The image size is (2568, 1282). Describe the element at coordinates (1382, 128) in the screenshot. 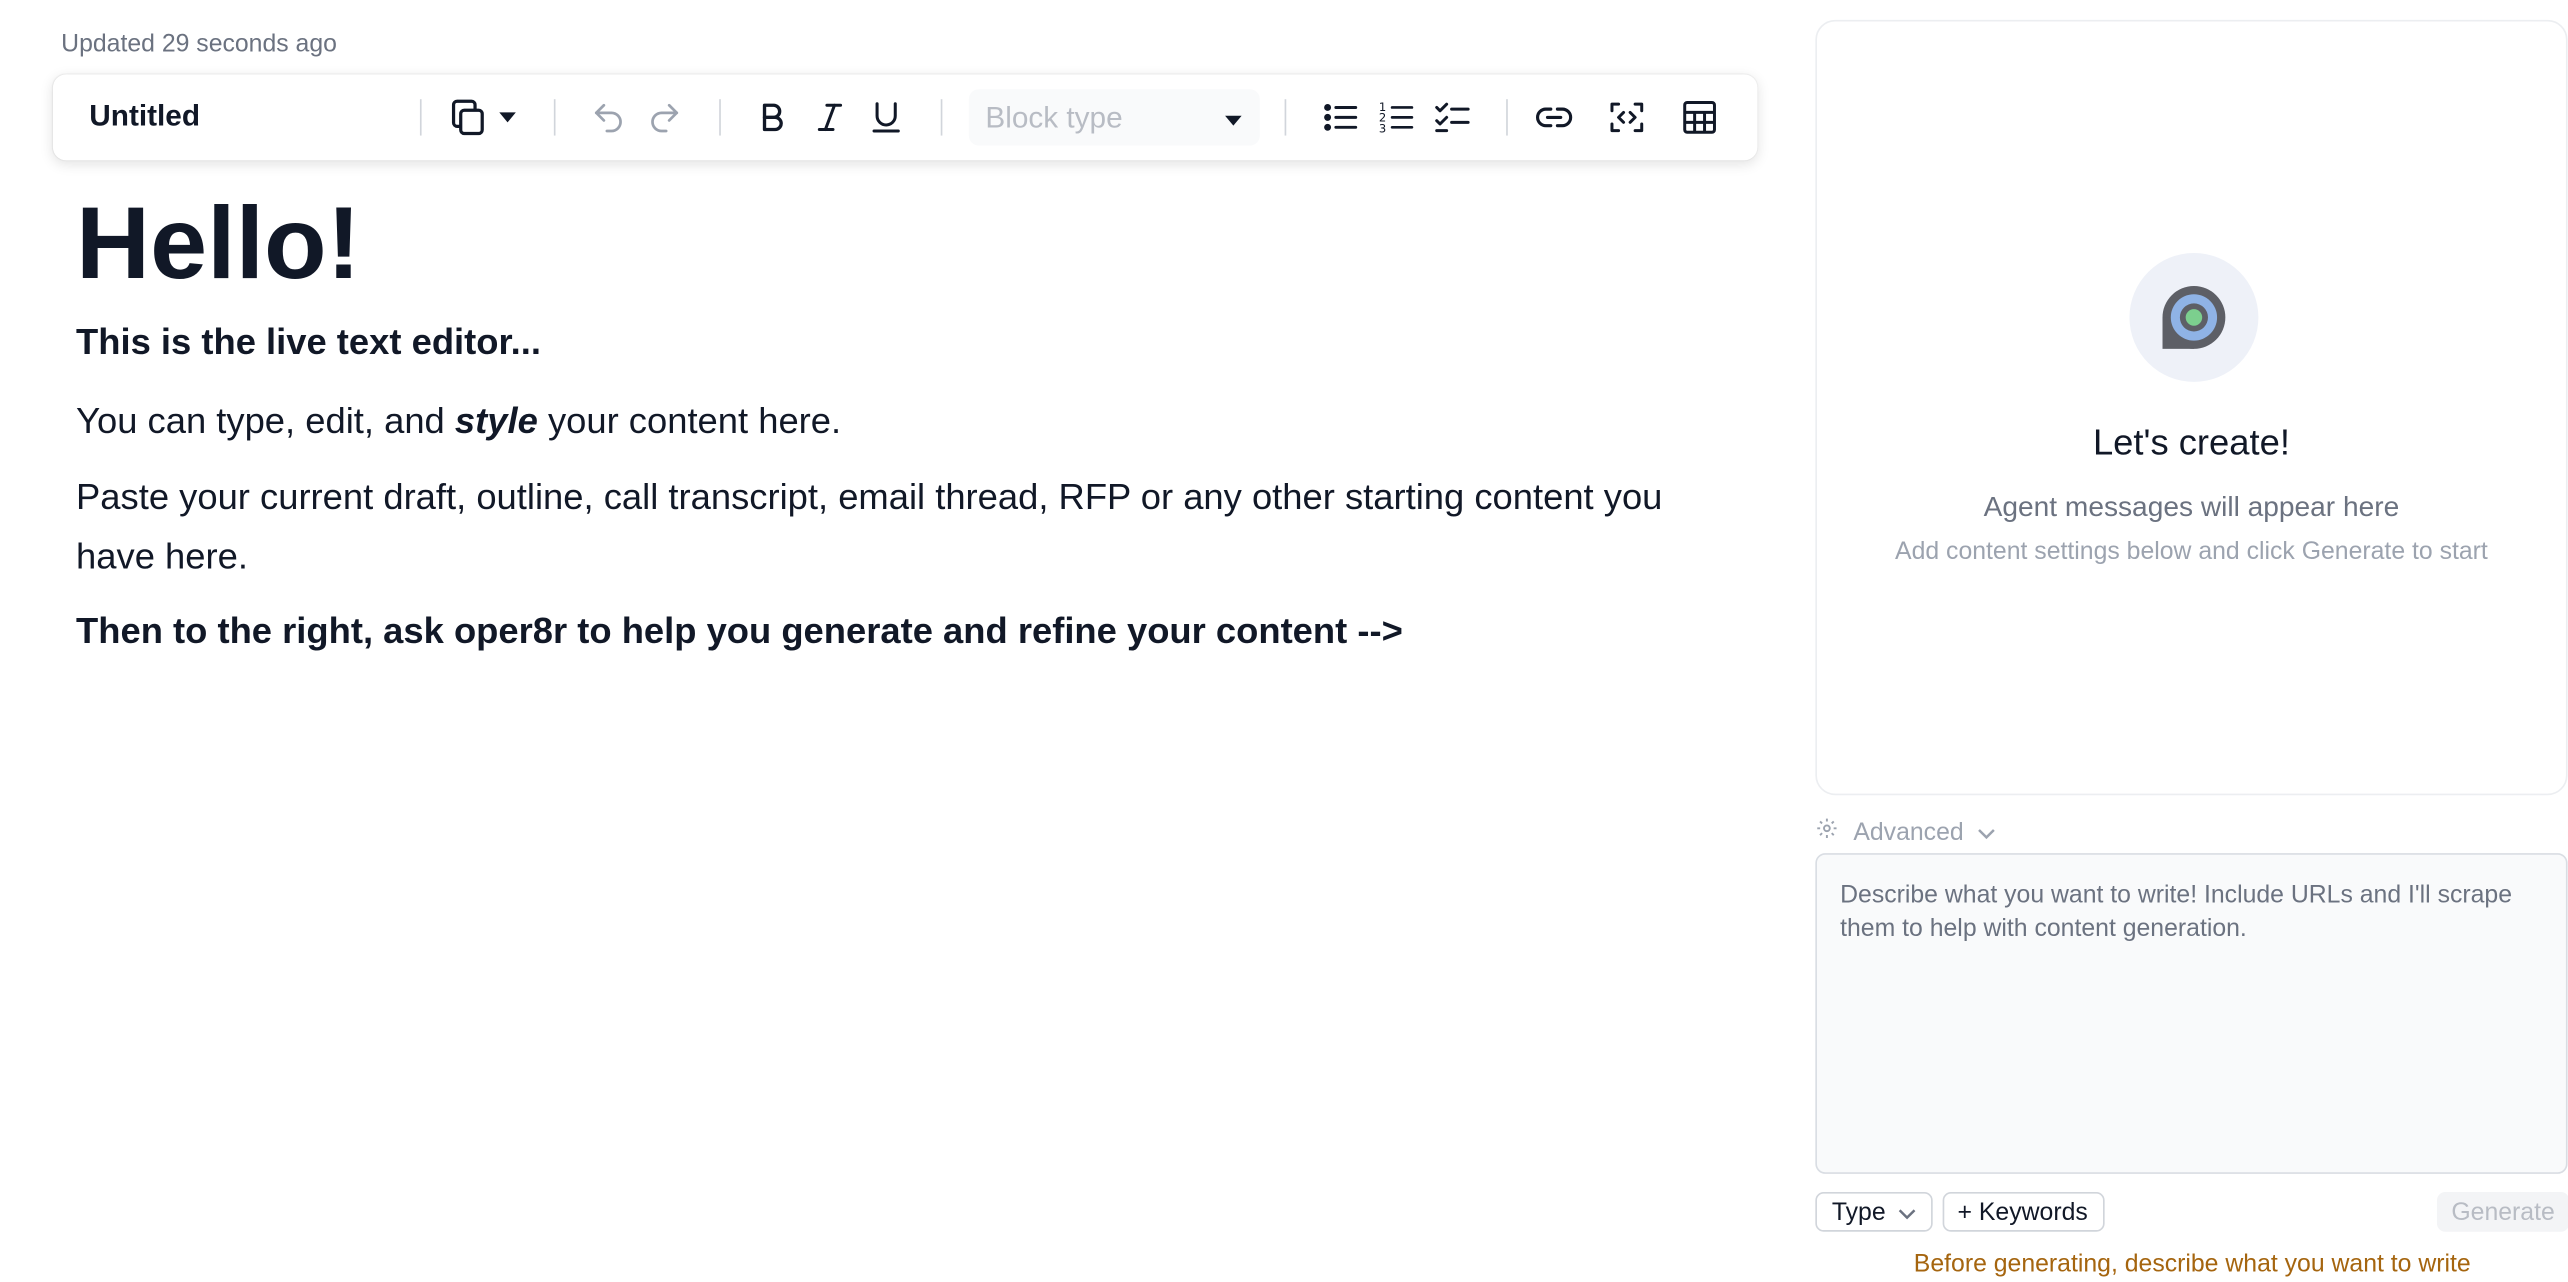

I see `svg-text: 3` at that location.